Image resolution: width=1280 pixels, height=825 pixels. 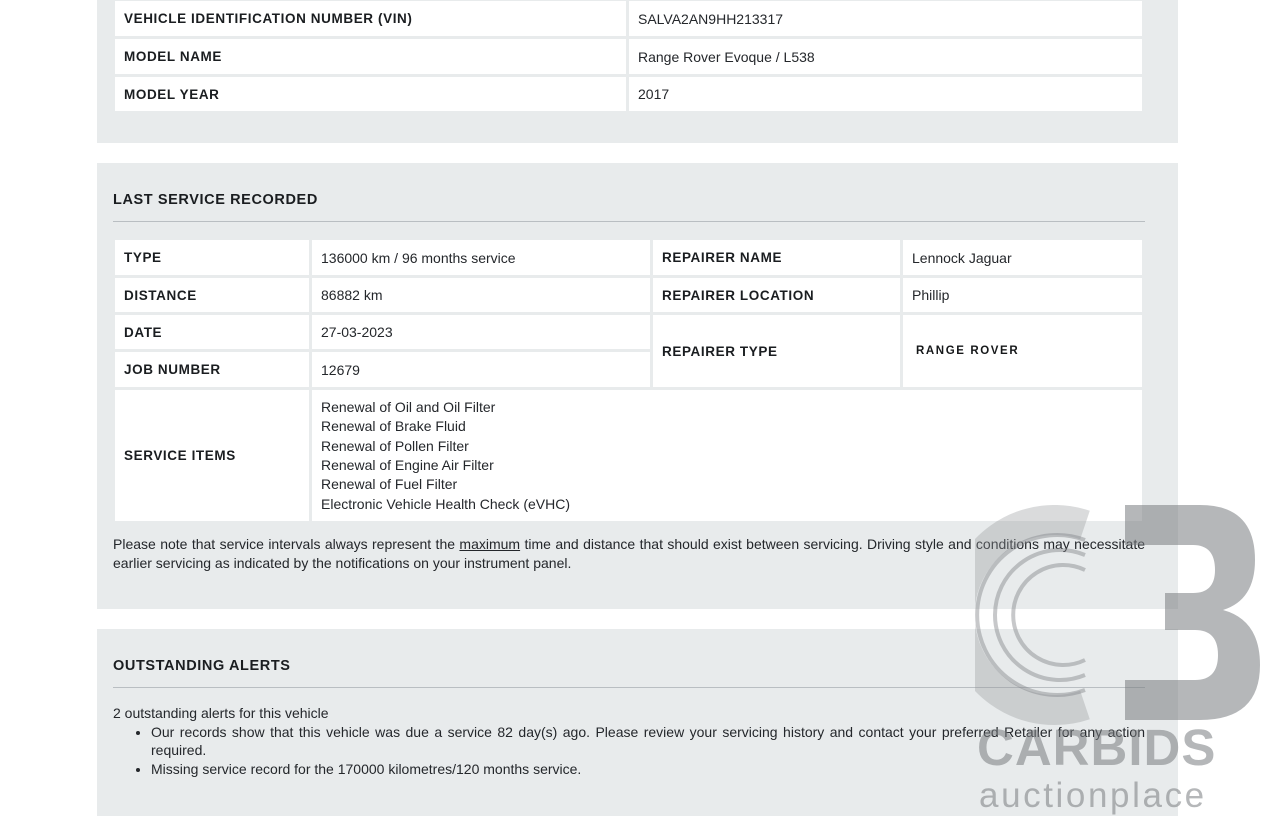 What do you see at coordinates (1022, 295) in the screenshot?
I see `repairer-location-value: Phillip` at bounding box center [1022, 295].